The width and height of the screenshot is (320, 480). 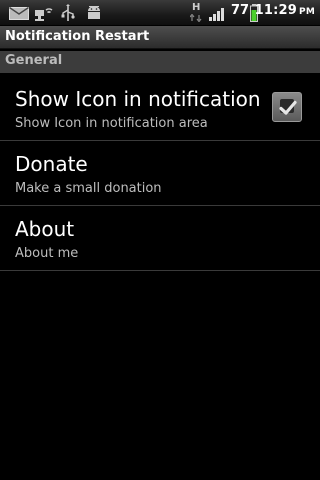 I want to click on status-bar: H 77 11:29 PM, so click(x=160, y=13).